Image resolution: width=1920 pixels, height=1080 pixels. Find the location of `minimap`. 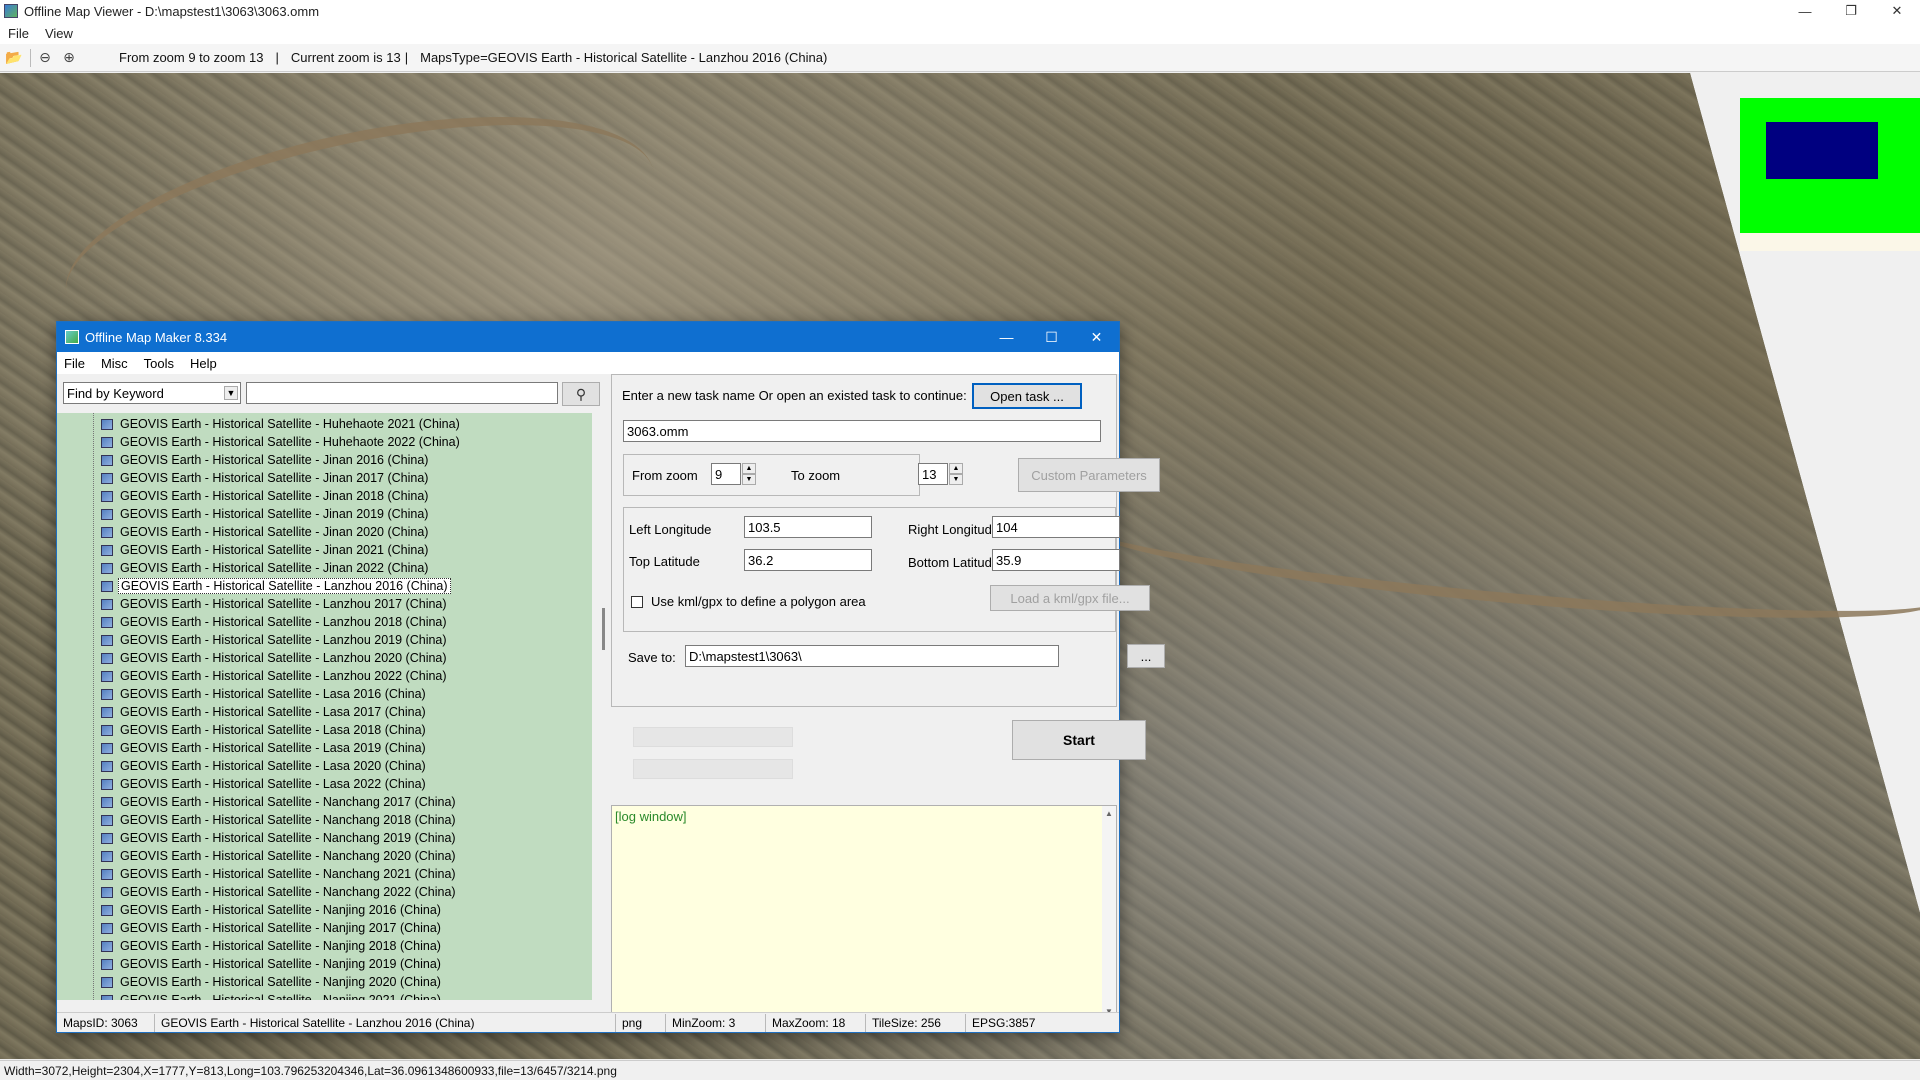

minimap is located at coordinates (1830, 165).